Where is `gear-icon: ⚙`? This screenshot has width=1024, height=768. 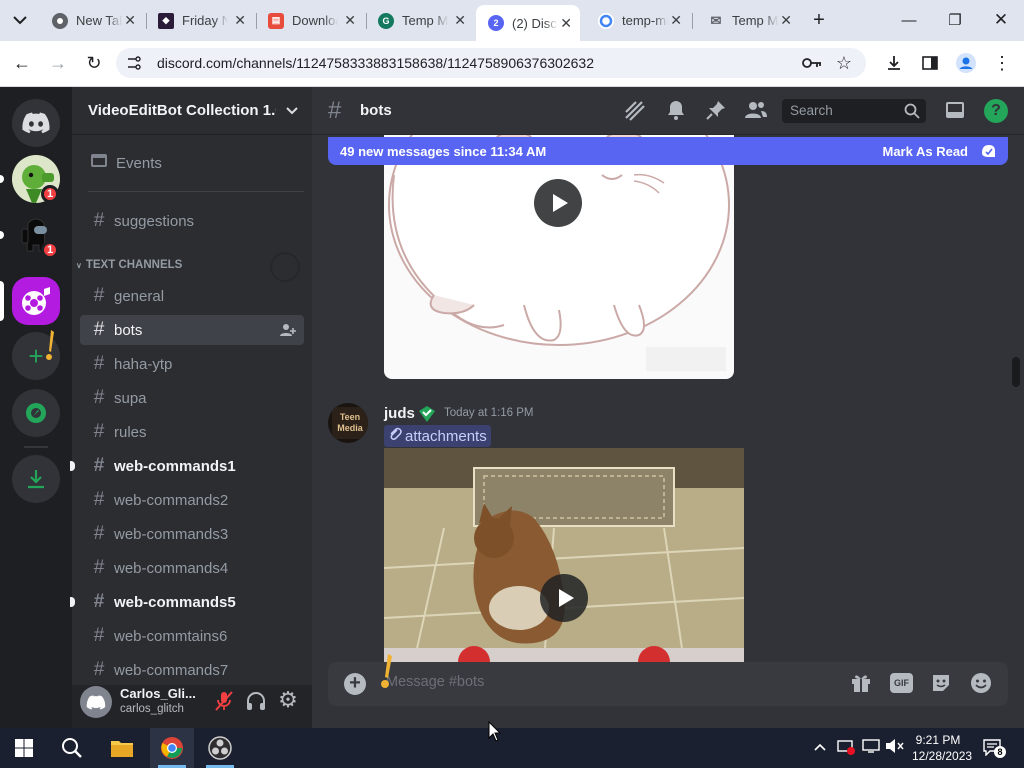
gear-icon: ⚙ is located at coordinates (288, 700).